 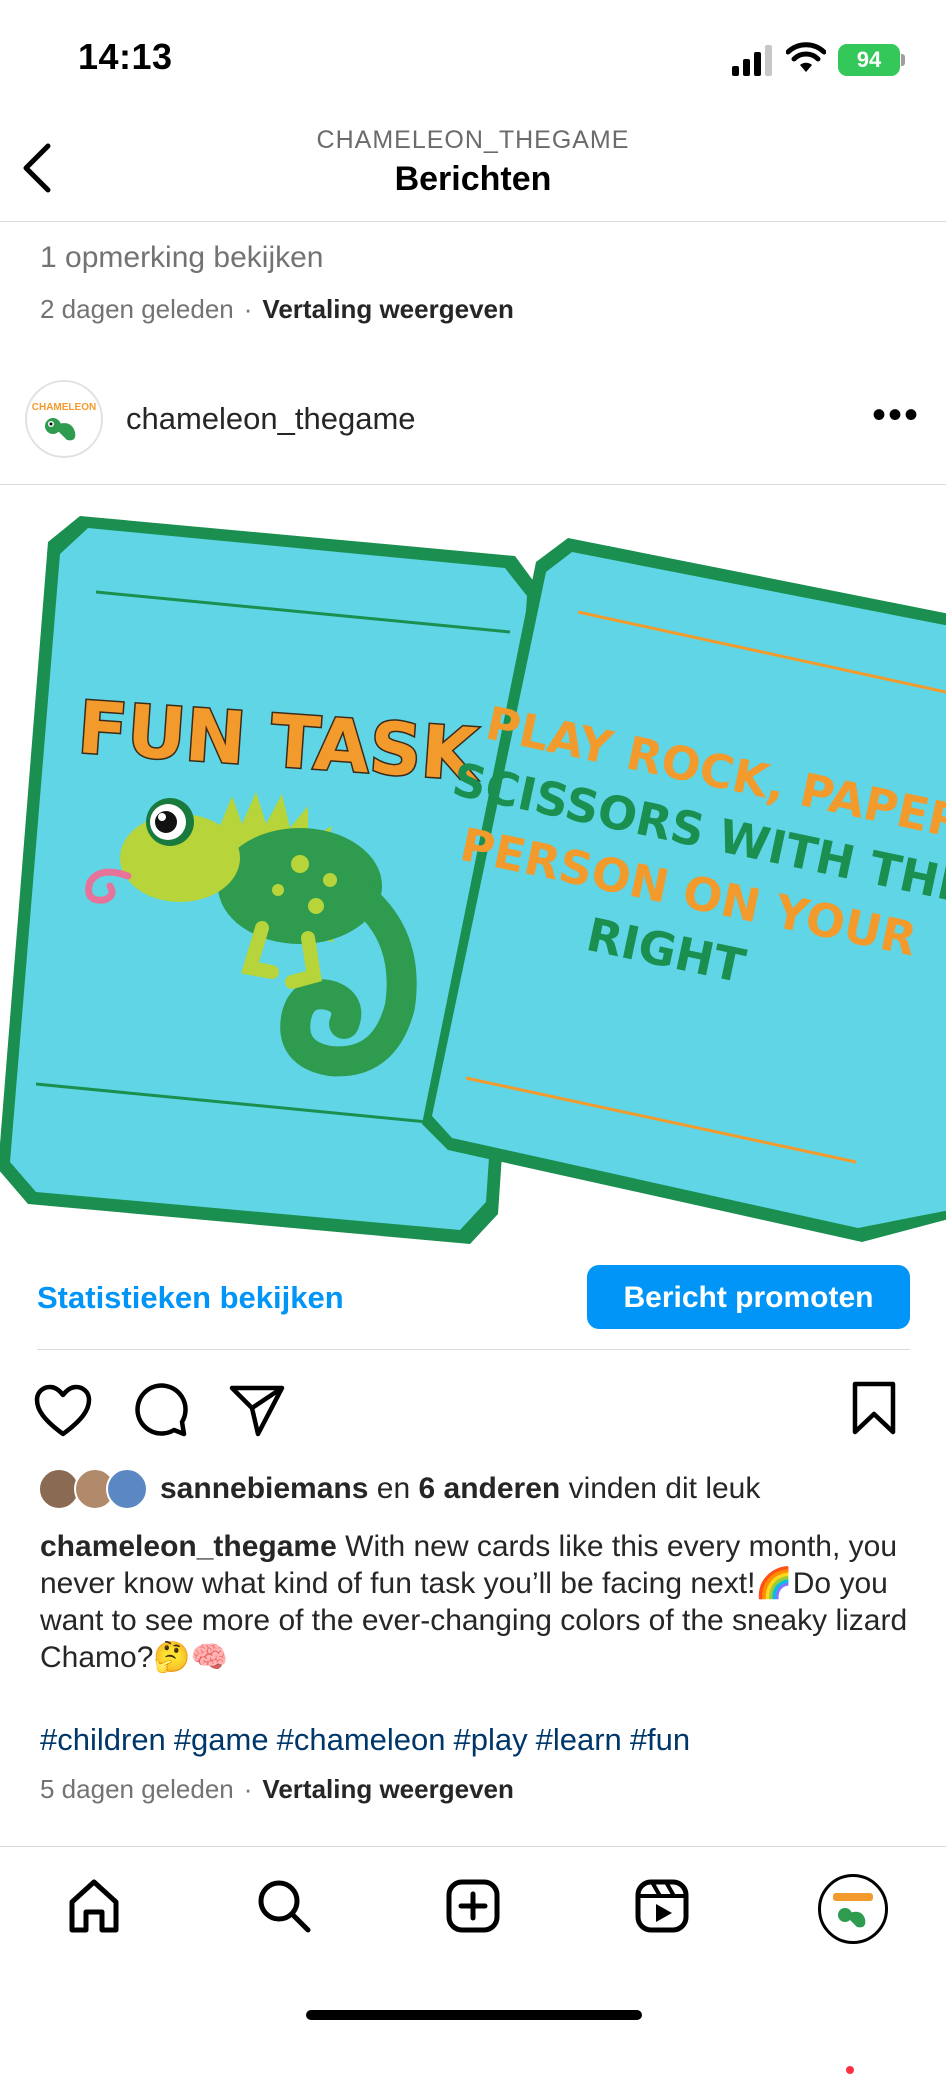 What do you see at coordinates (94, 1906) in the screenshot?
I see `home-icon` at bounding box center [94, 1906].